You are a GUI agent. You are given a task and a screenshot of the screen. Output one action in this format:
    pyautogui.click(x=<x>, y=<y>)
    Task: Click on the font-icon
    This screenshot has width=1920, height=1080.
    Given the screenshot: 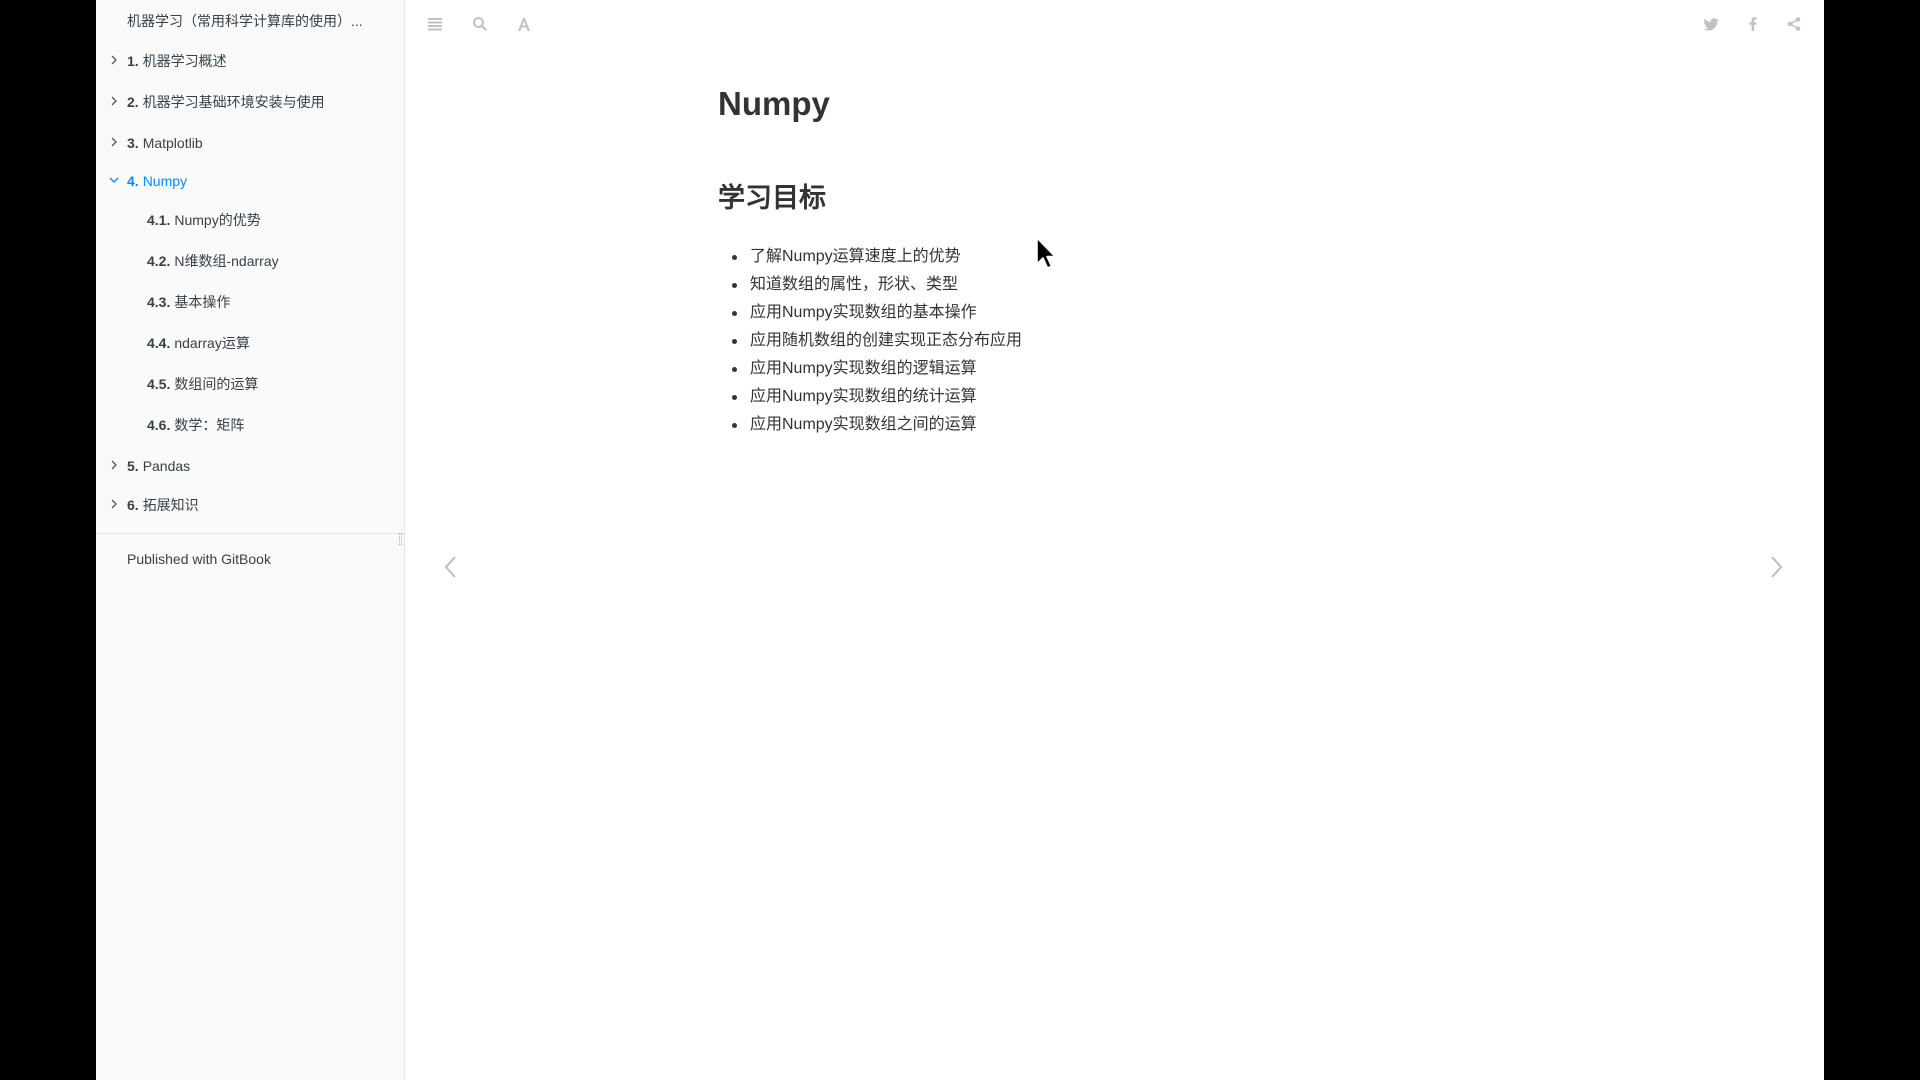 What is the action you would take?
    pyautogui.click(x=524, y=24)
    